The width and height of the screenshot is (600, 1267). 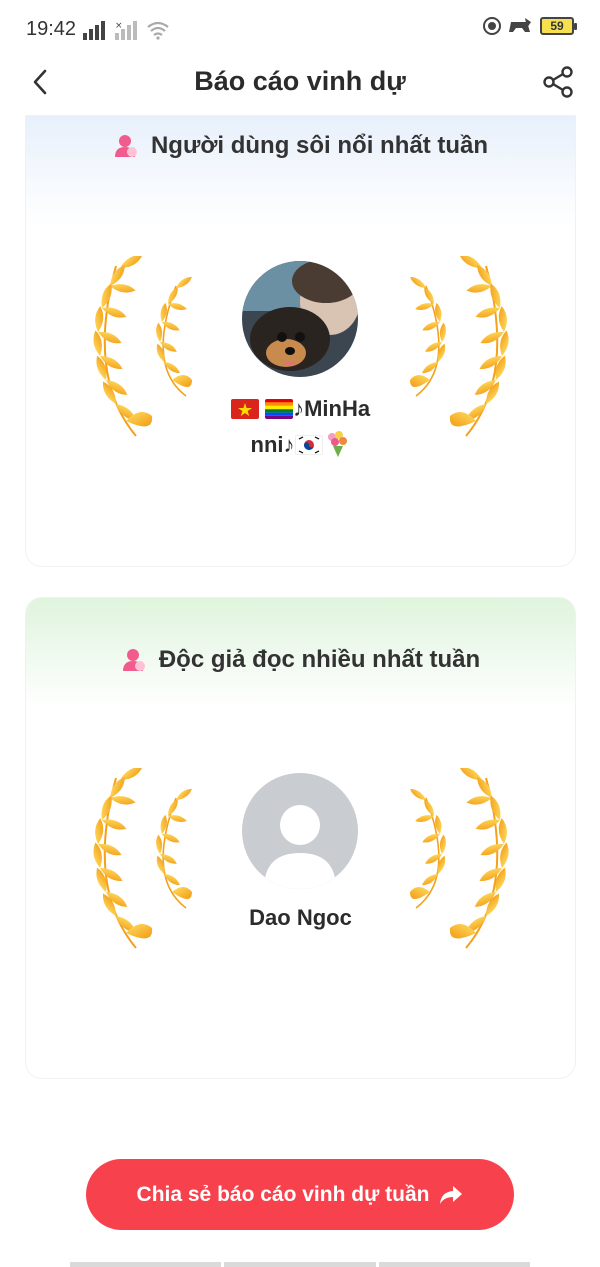 I want to click on battery-indicator: 59, so click(x=558, y=26).